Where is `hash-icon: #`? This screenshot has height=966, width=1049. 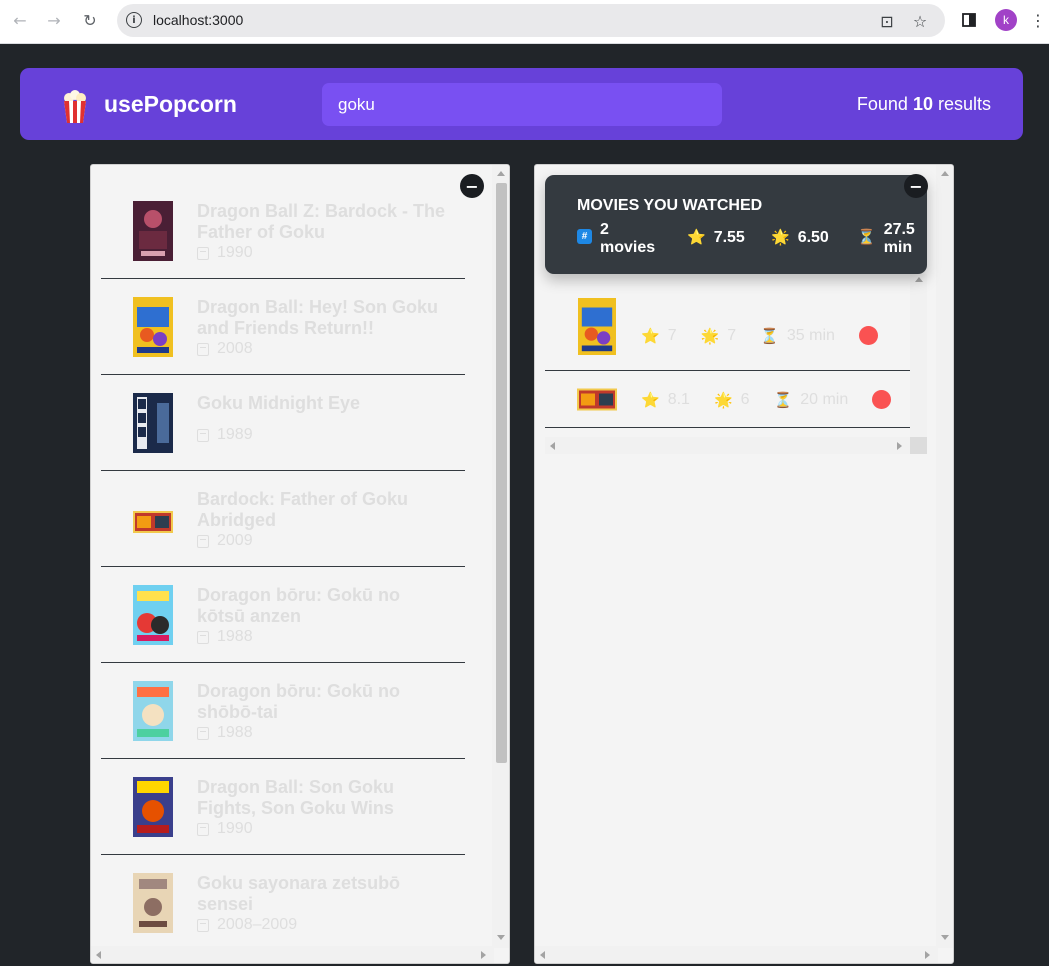
hash-icon: # is located at coordinates (584, 236).